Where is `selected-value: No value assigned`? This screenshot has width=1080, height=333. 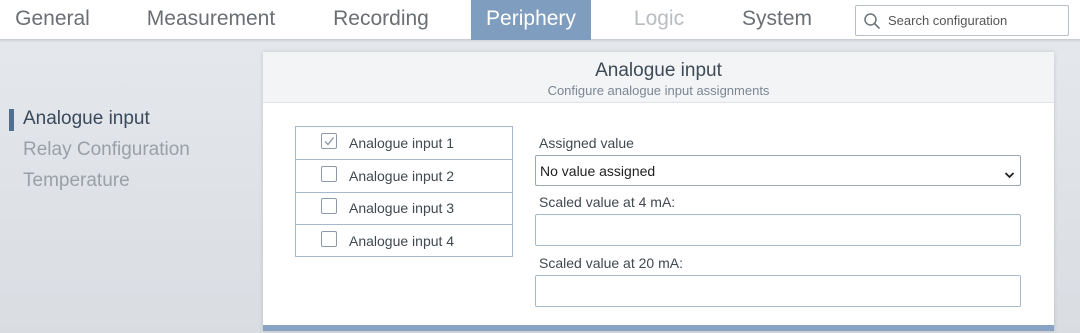 selected-value: No value assigned is located at coordinates (598, 171).